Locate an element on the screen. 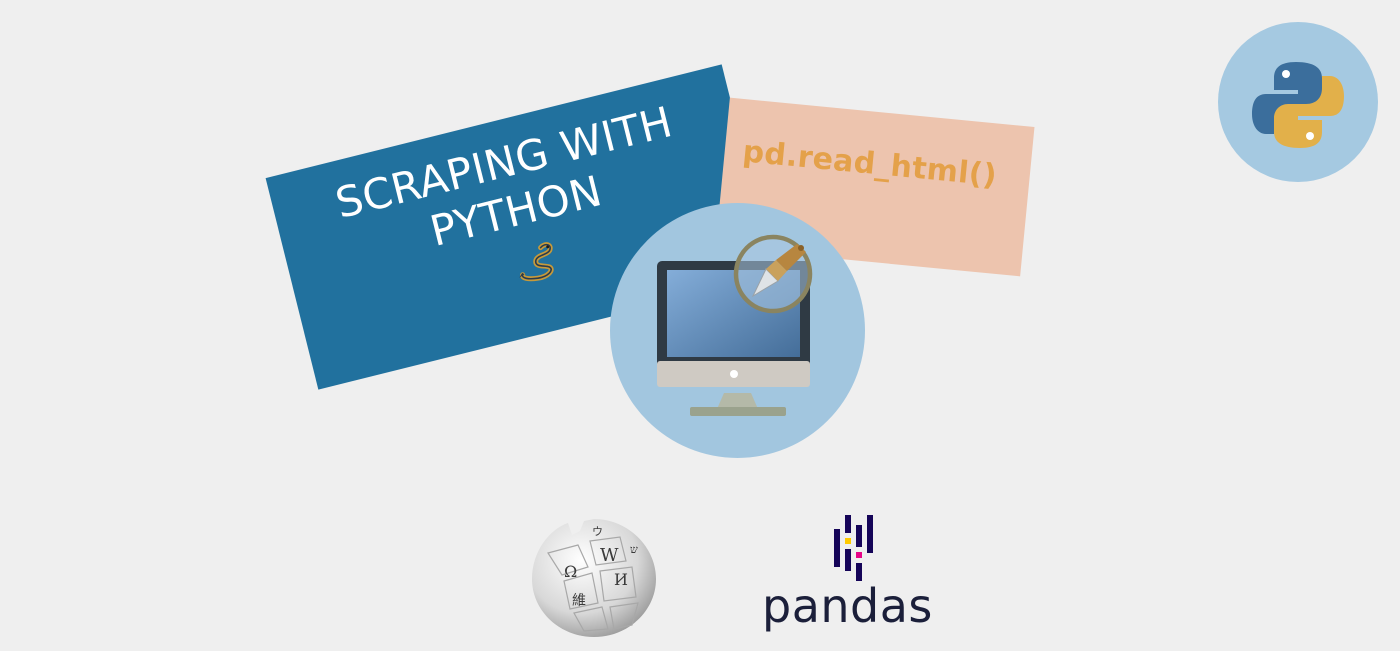 This screenshot has height=651, width=1400. pandas-logo-icon is located at coordinates (853, 548).